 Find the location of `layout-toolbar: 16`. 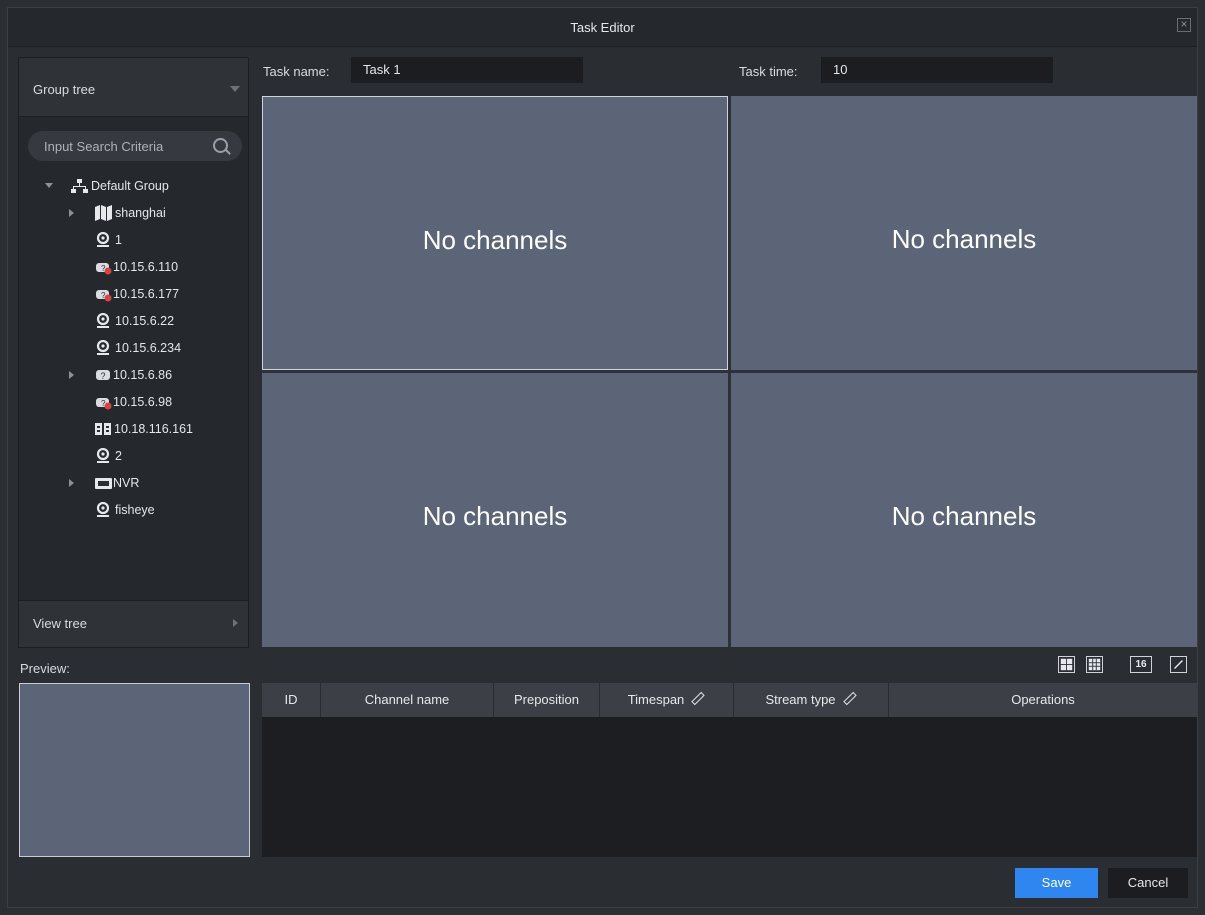

layout-toolbar: 16 is located at coordinates (1124, 665).